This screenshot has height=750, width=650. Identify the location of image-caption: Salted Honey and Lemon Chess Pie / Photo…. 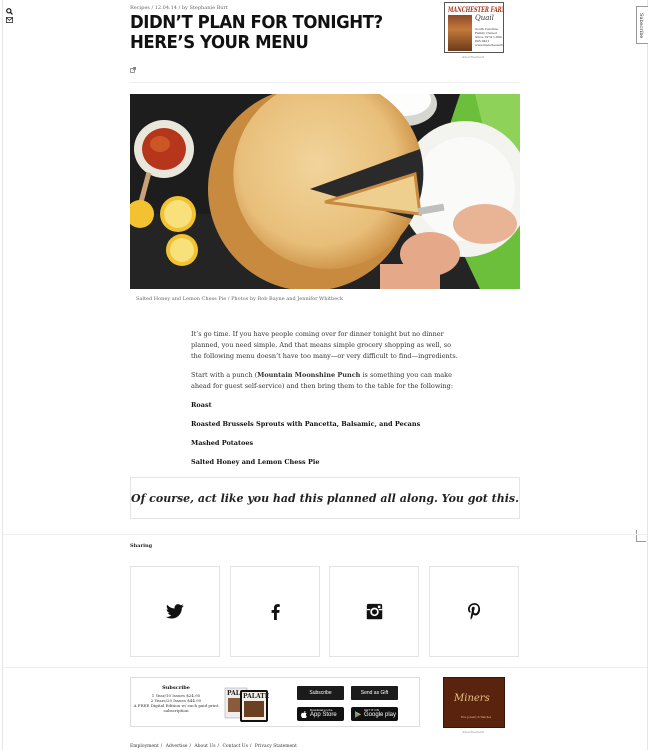
(240, 299).